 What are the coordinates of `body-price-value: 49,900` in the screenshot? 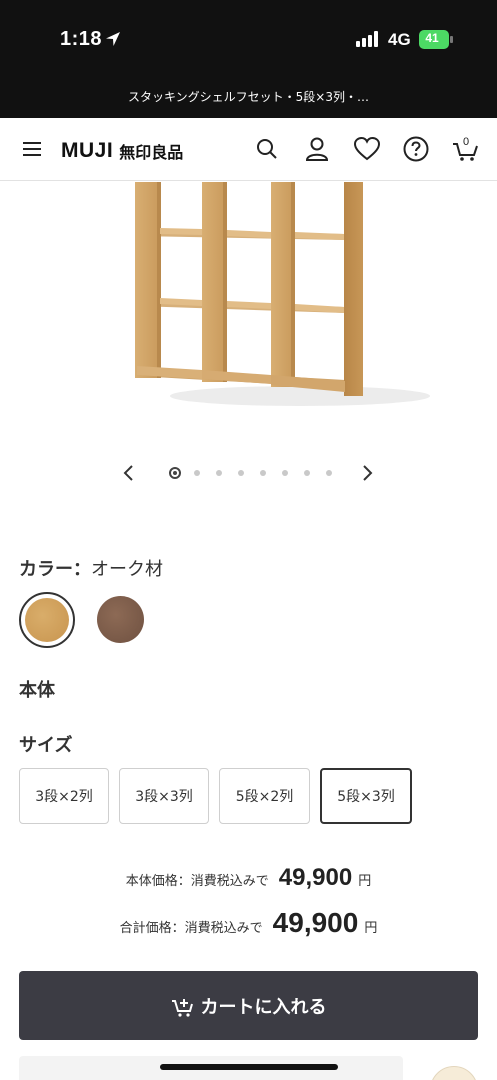 It's located at (315, 877).